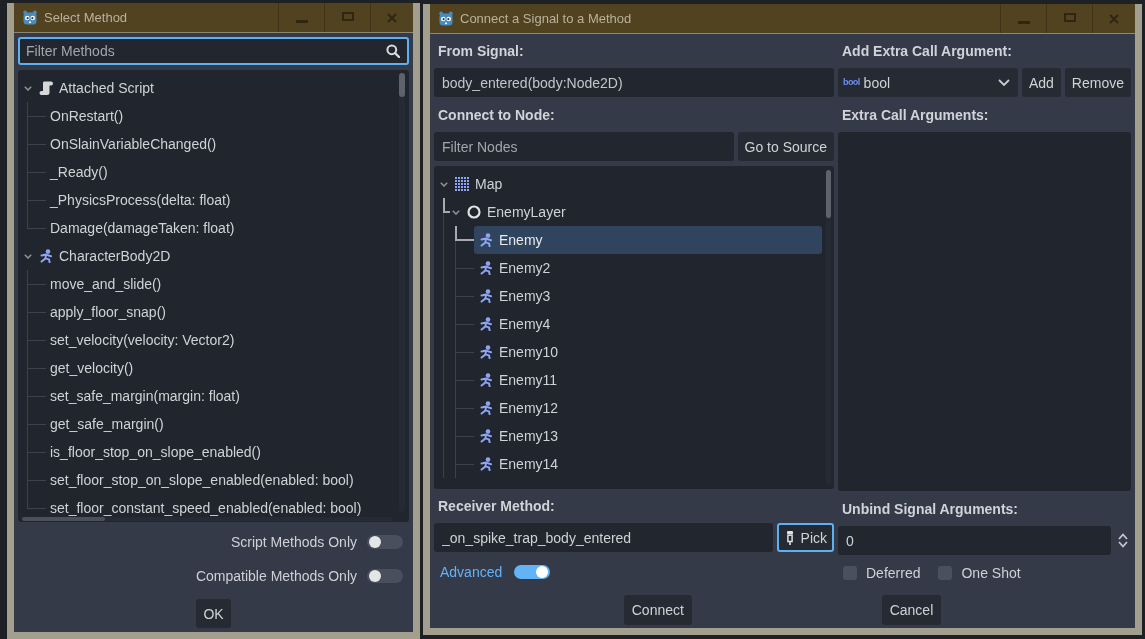 The width and height of the screenshot is (1145, 639). Describe the element at coordinates (213, 51) in the screenshot. I see `search-field: Filter Methods` at that location.